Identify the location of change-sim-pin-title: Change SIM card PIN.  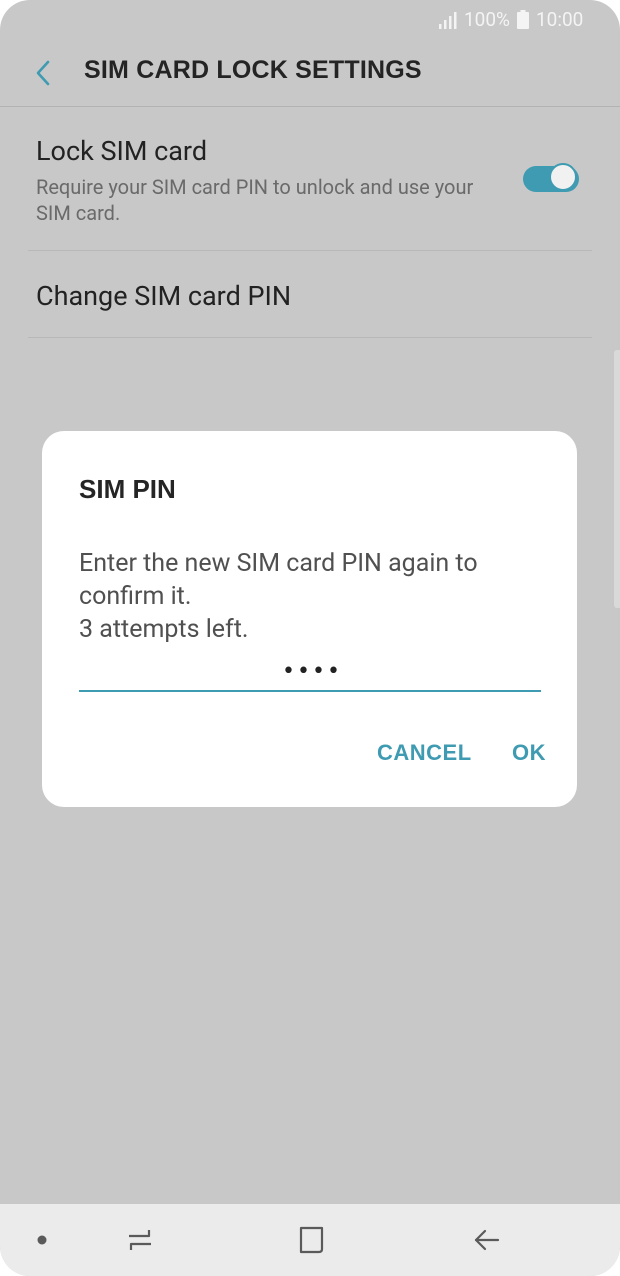
(164, 296).